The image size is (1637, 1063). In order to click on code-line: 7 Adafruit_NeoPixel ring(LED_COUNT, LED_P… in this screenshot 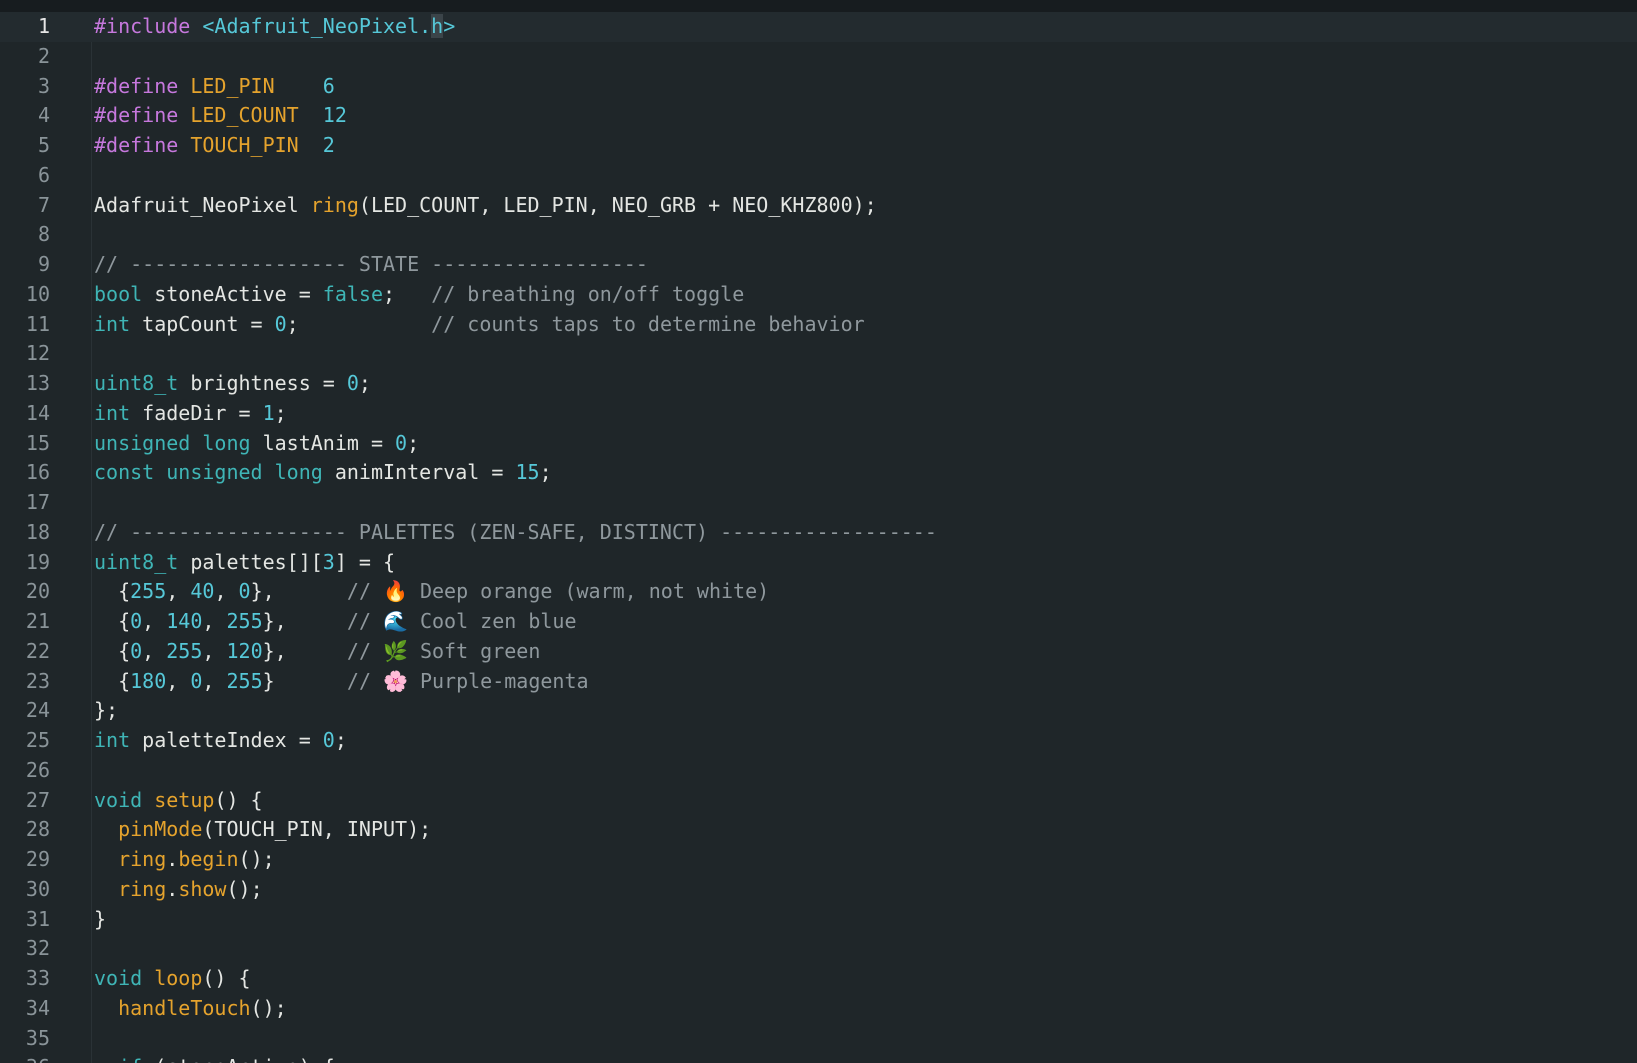, I will do `click(818, 206)`.